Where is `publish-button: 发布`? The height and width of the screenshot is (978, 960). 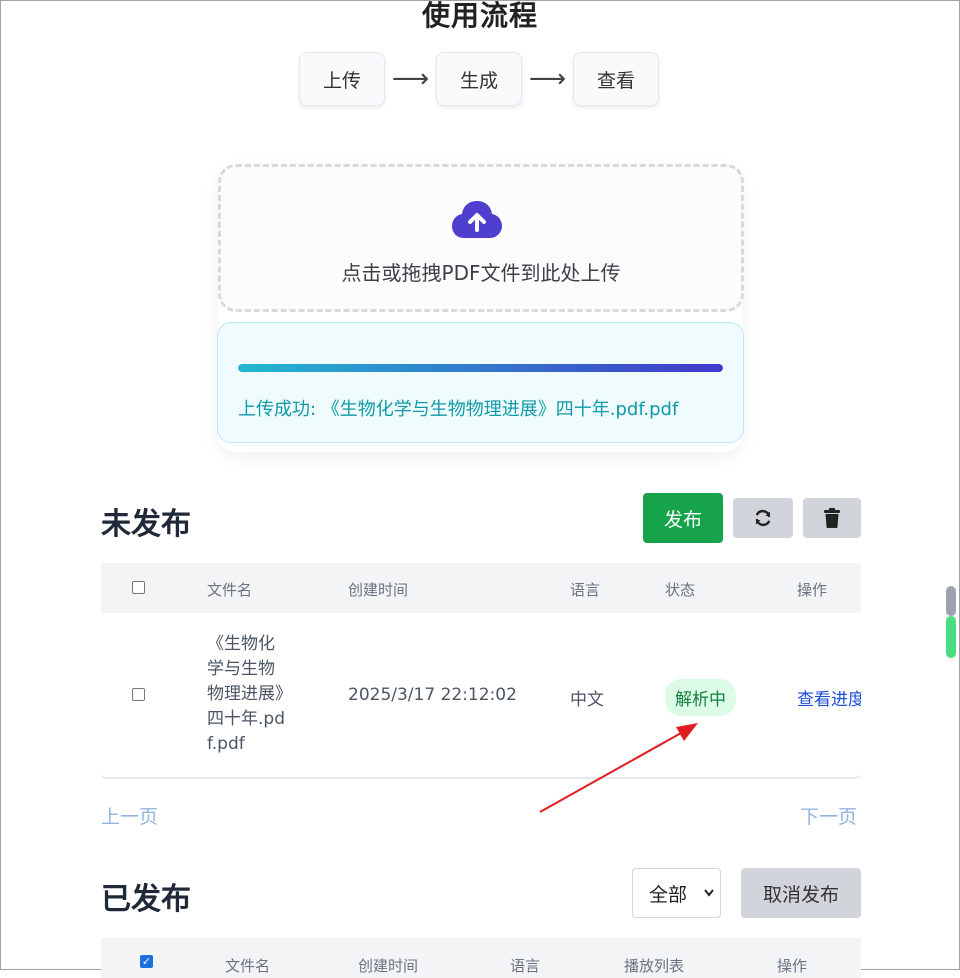
publish-button: 发布 is located at coordinates (683, 518).